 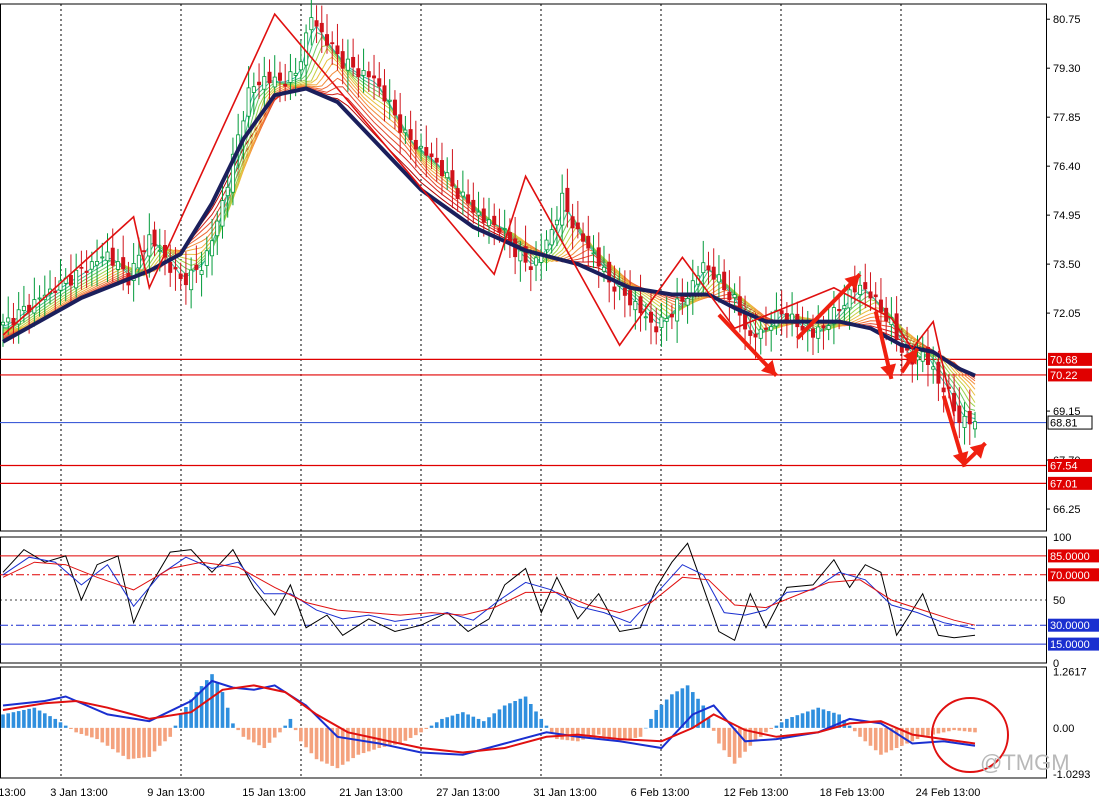 I want to click on x-tick-label: 13:00, so click(x=13, y=793).